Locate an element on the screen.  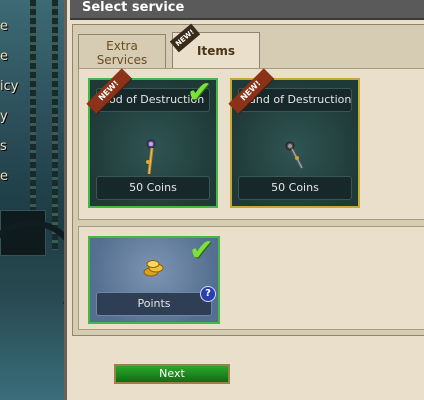
bg-menu-fragment: s is located at coordinates (3, 146).